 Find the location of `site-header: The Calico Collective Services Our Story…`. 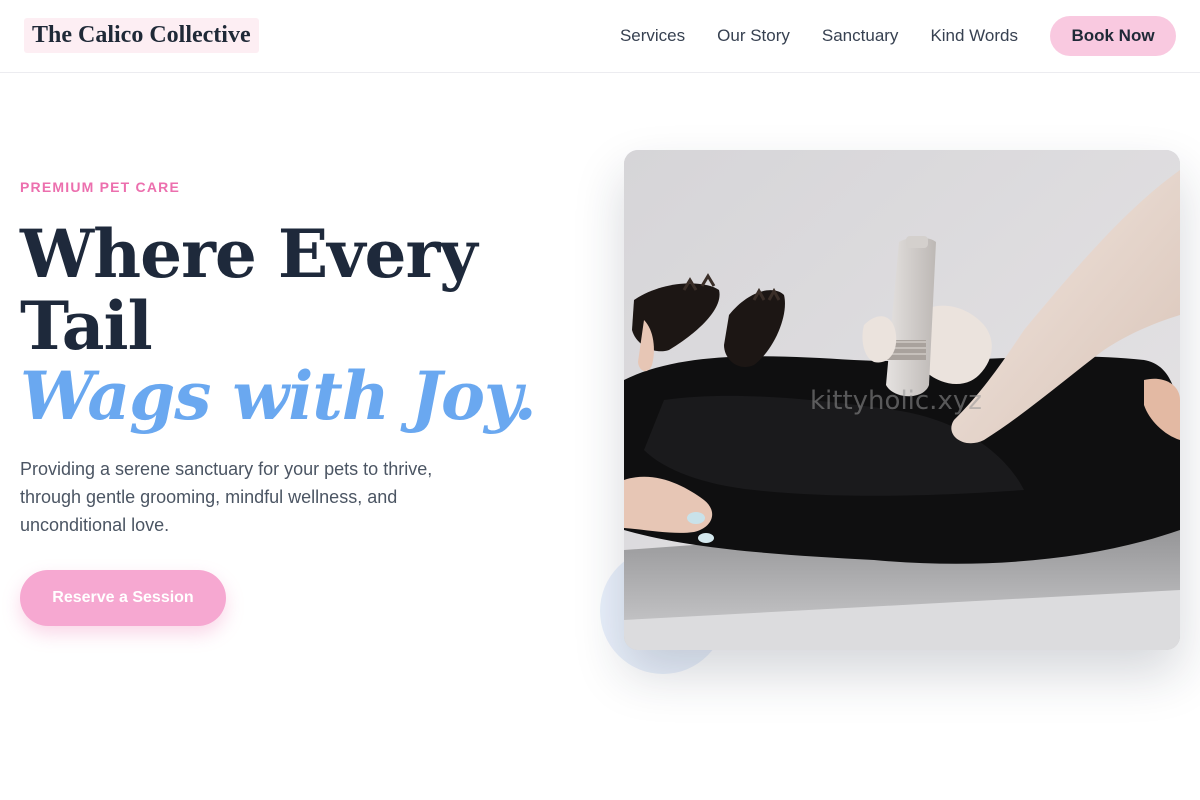

site-header: The Calico Collective Services Our Story… is located at coordinates (600, 36).